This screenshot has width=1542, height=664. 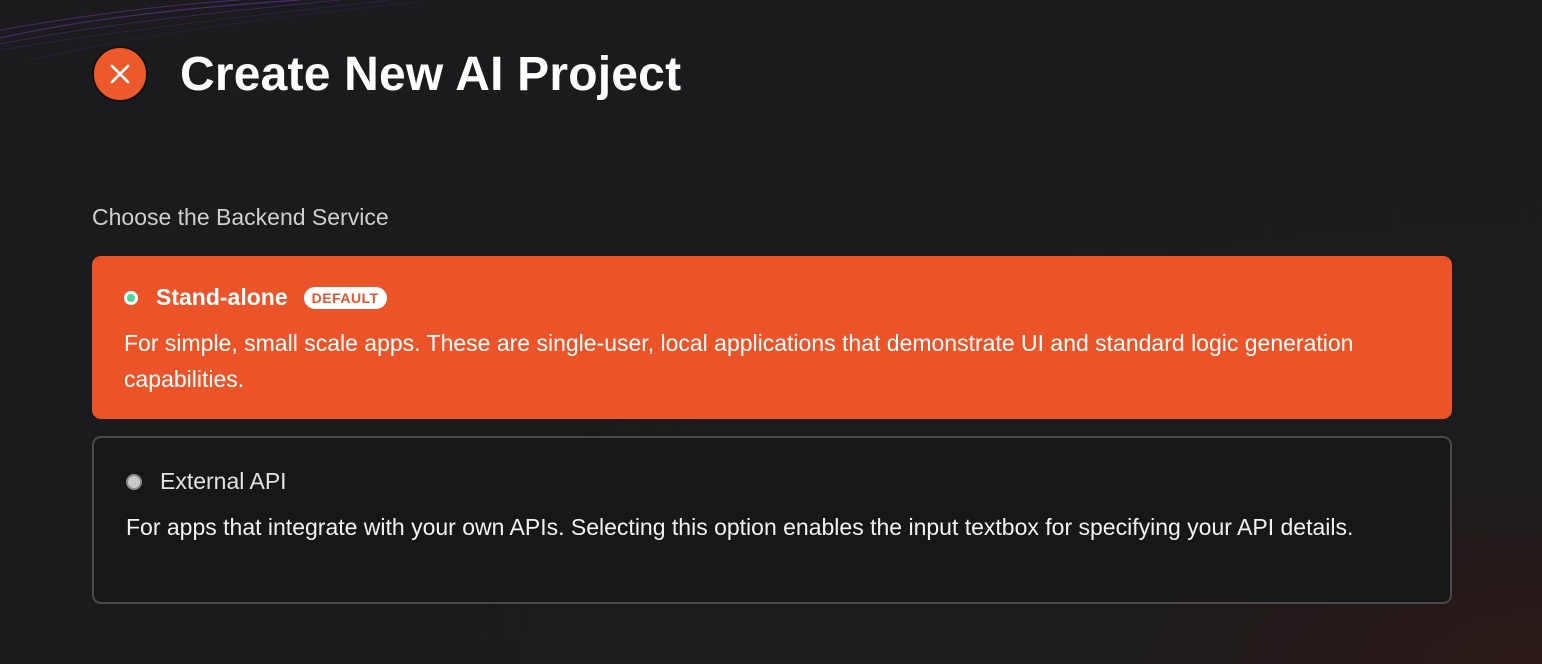 I want to click on default-badge: DEFAULT, so click(x=345, y=297).